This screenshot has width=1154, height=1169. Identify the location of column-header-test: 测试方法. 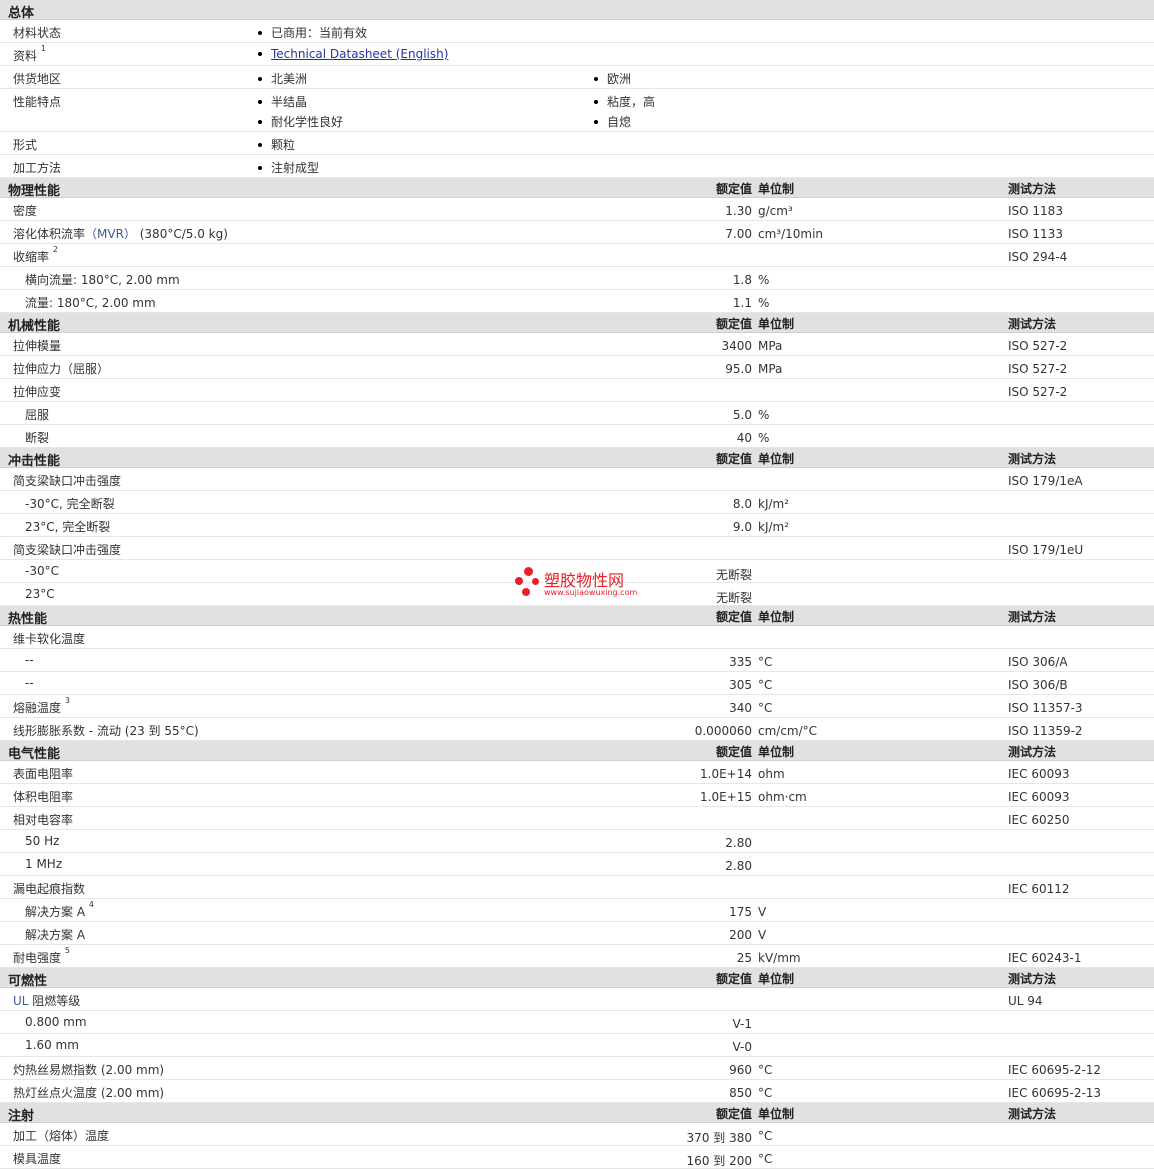
(1032, 459).